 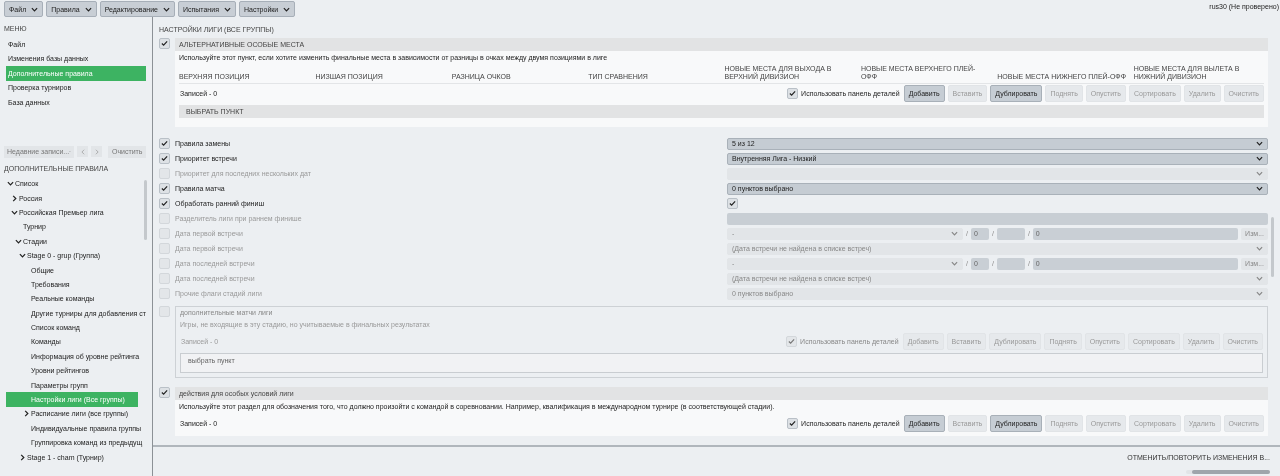 I want to click on forward-button, so click(x=96, y=151).